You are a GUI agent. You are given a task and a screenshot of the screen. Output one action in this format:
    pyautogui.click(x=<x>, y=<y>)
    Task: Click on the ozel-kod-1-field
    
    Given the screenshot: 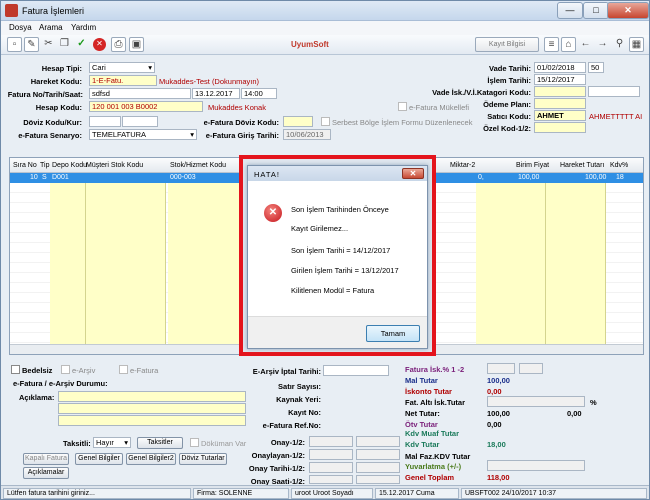 What is the action you would take?
    pyautogui.click(x=560, y=127)
    